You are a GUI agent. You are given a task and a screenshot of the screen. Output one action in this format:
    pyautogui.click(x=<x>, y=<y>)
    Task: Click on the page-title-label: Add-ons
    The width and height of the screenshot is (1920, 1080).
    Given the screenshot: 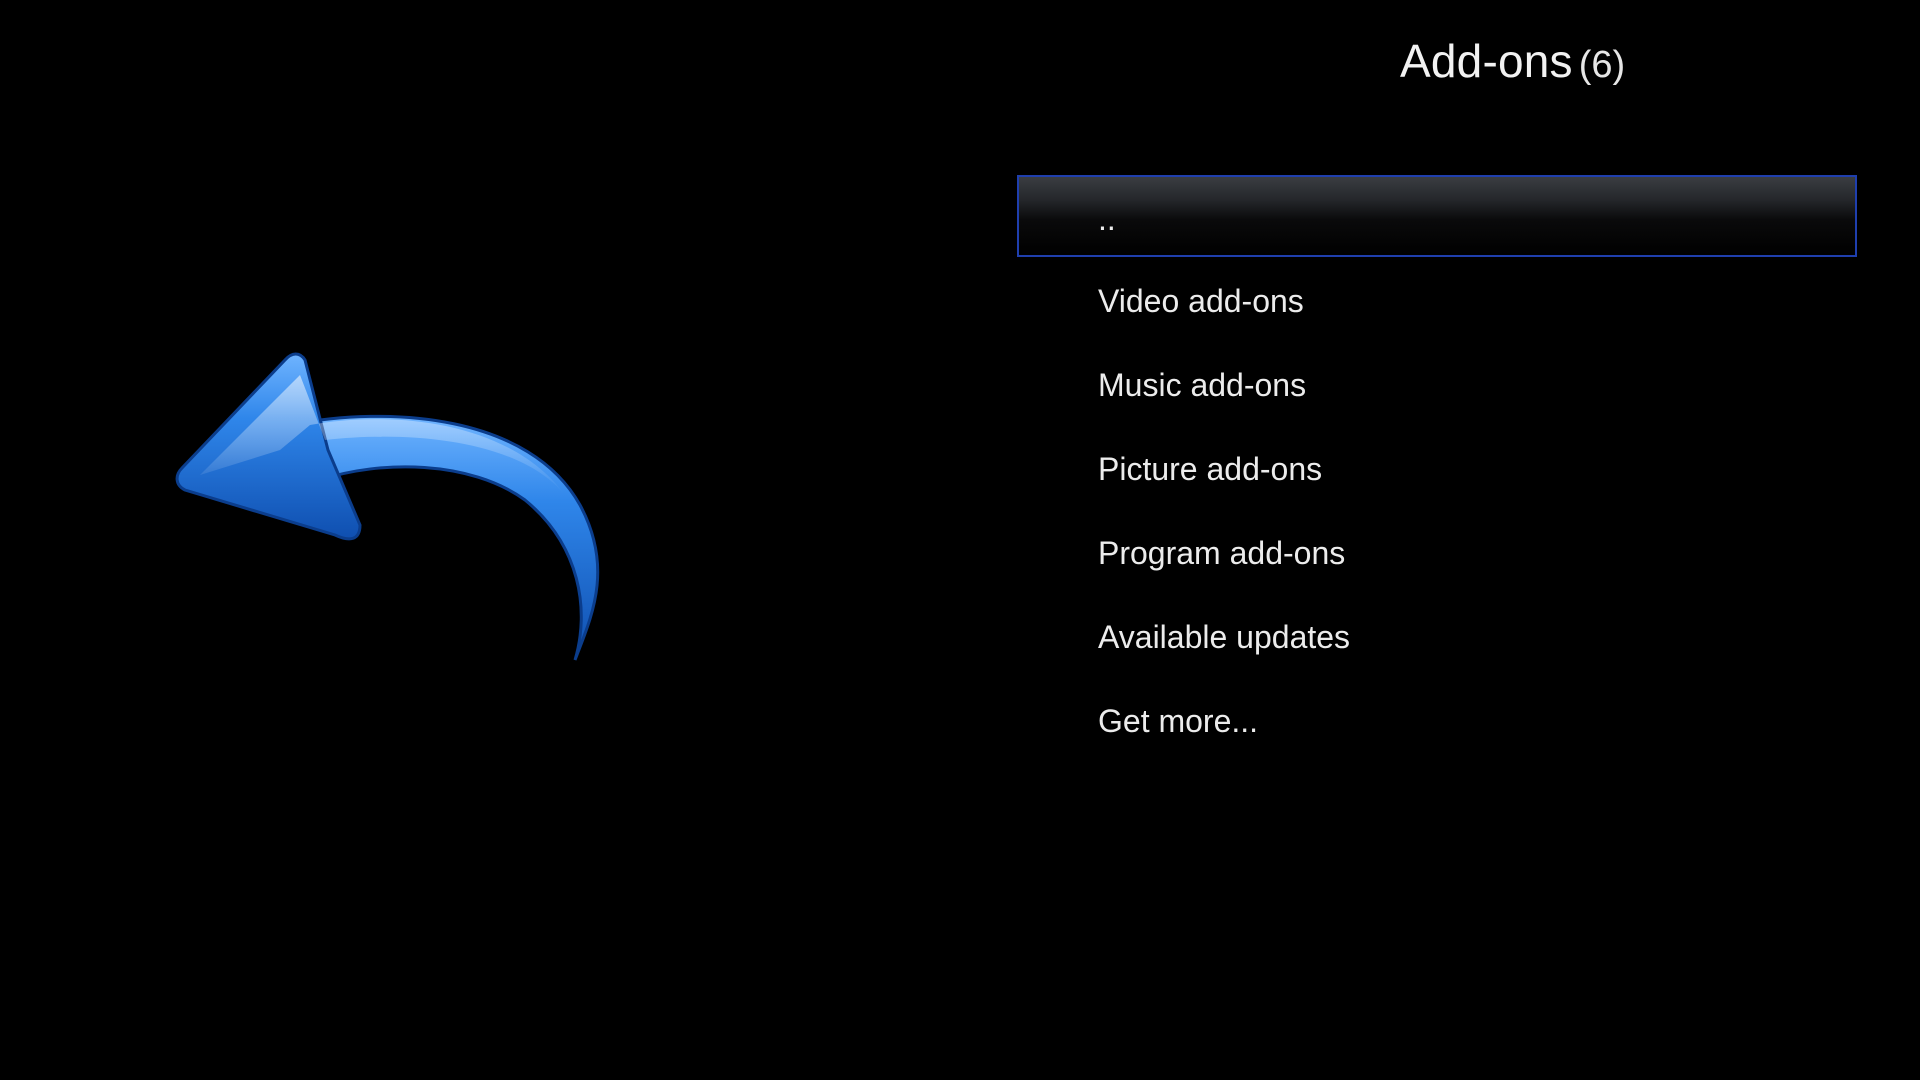 What is the action you would take?
    pyautogui.click(x=1486, y=61)
    